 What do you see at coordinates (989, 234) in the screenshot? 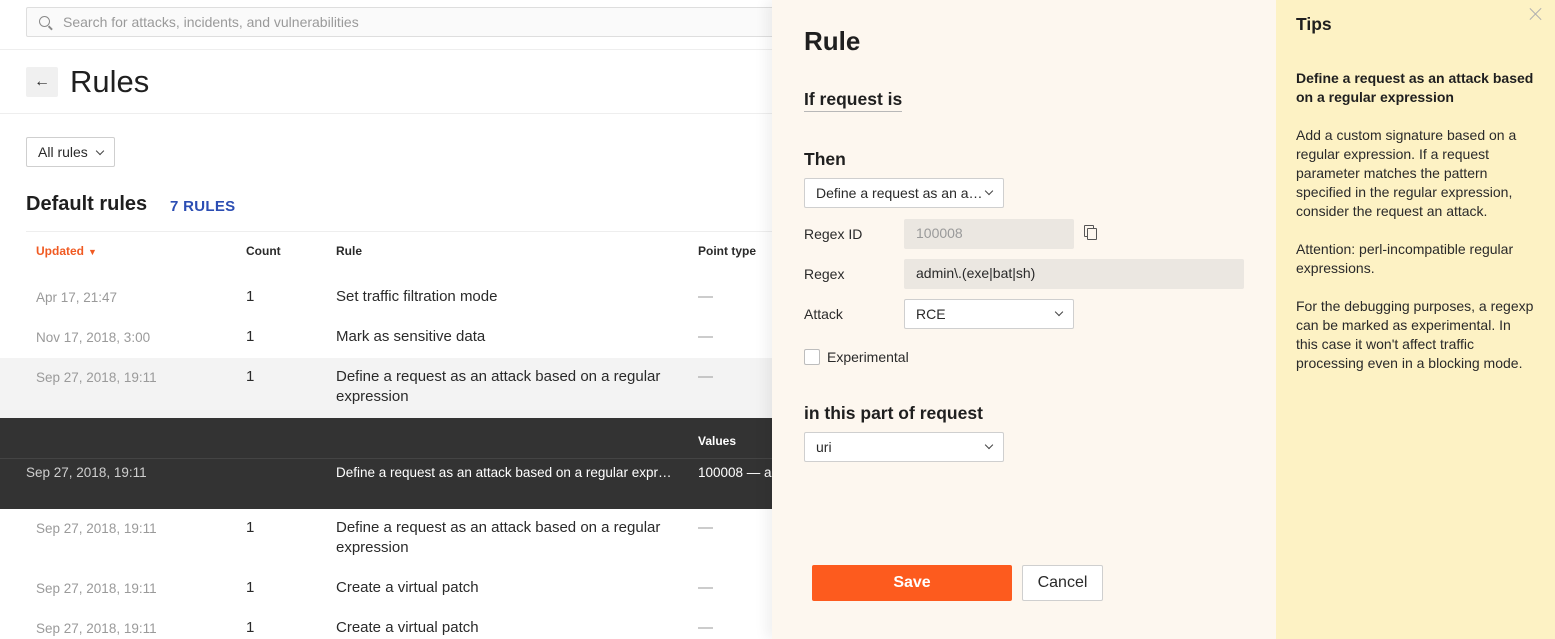
I see `regex-id-field: 100008` at bounding box center [989, 234].